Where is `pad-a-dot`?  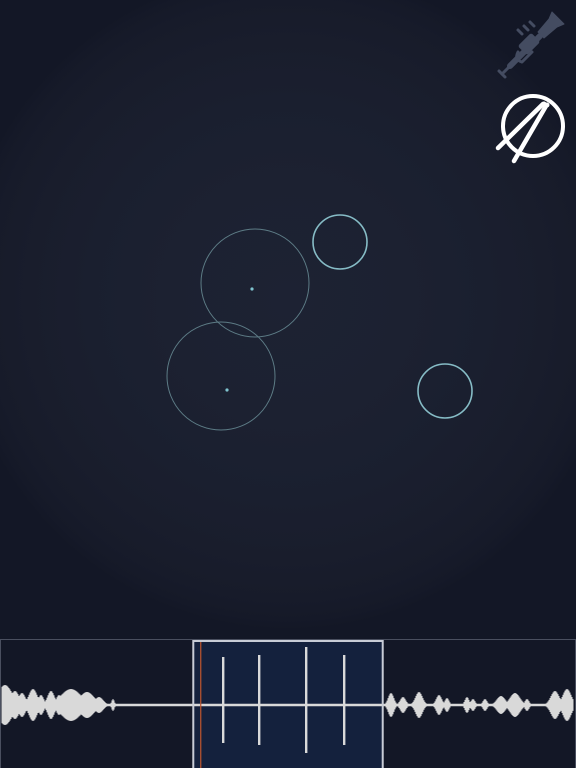 pad-a-dot is located at coordinates (252, 289).